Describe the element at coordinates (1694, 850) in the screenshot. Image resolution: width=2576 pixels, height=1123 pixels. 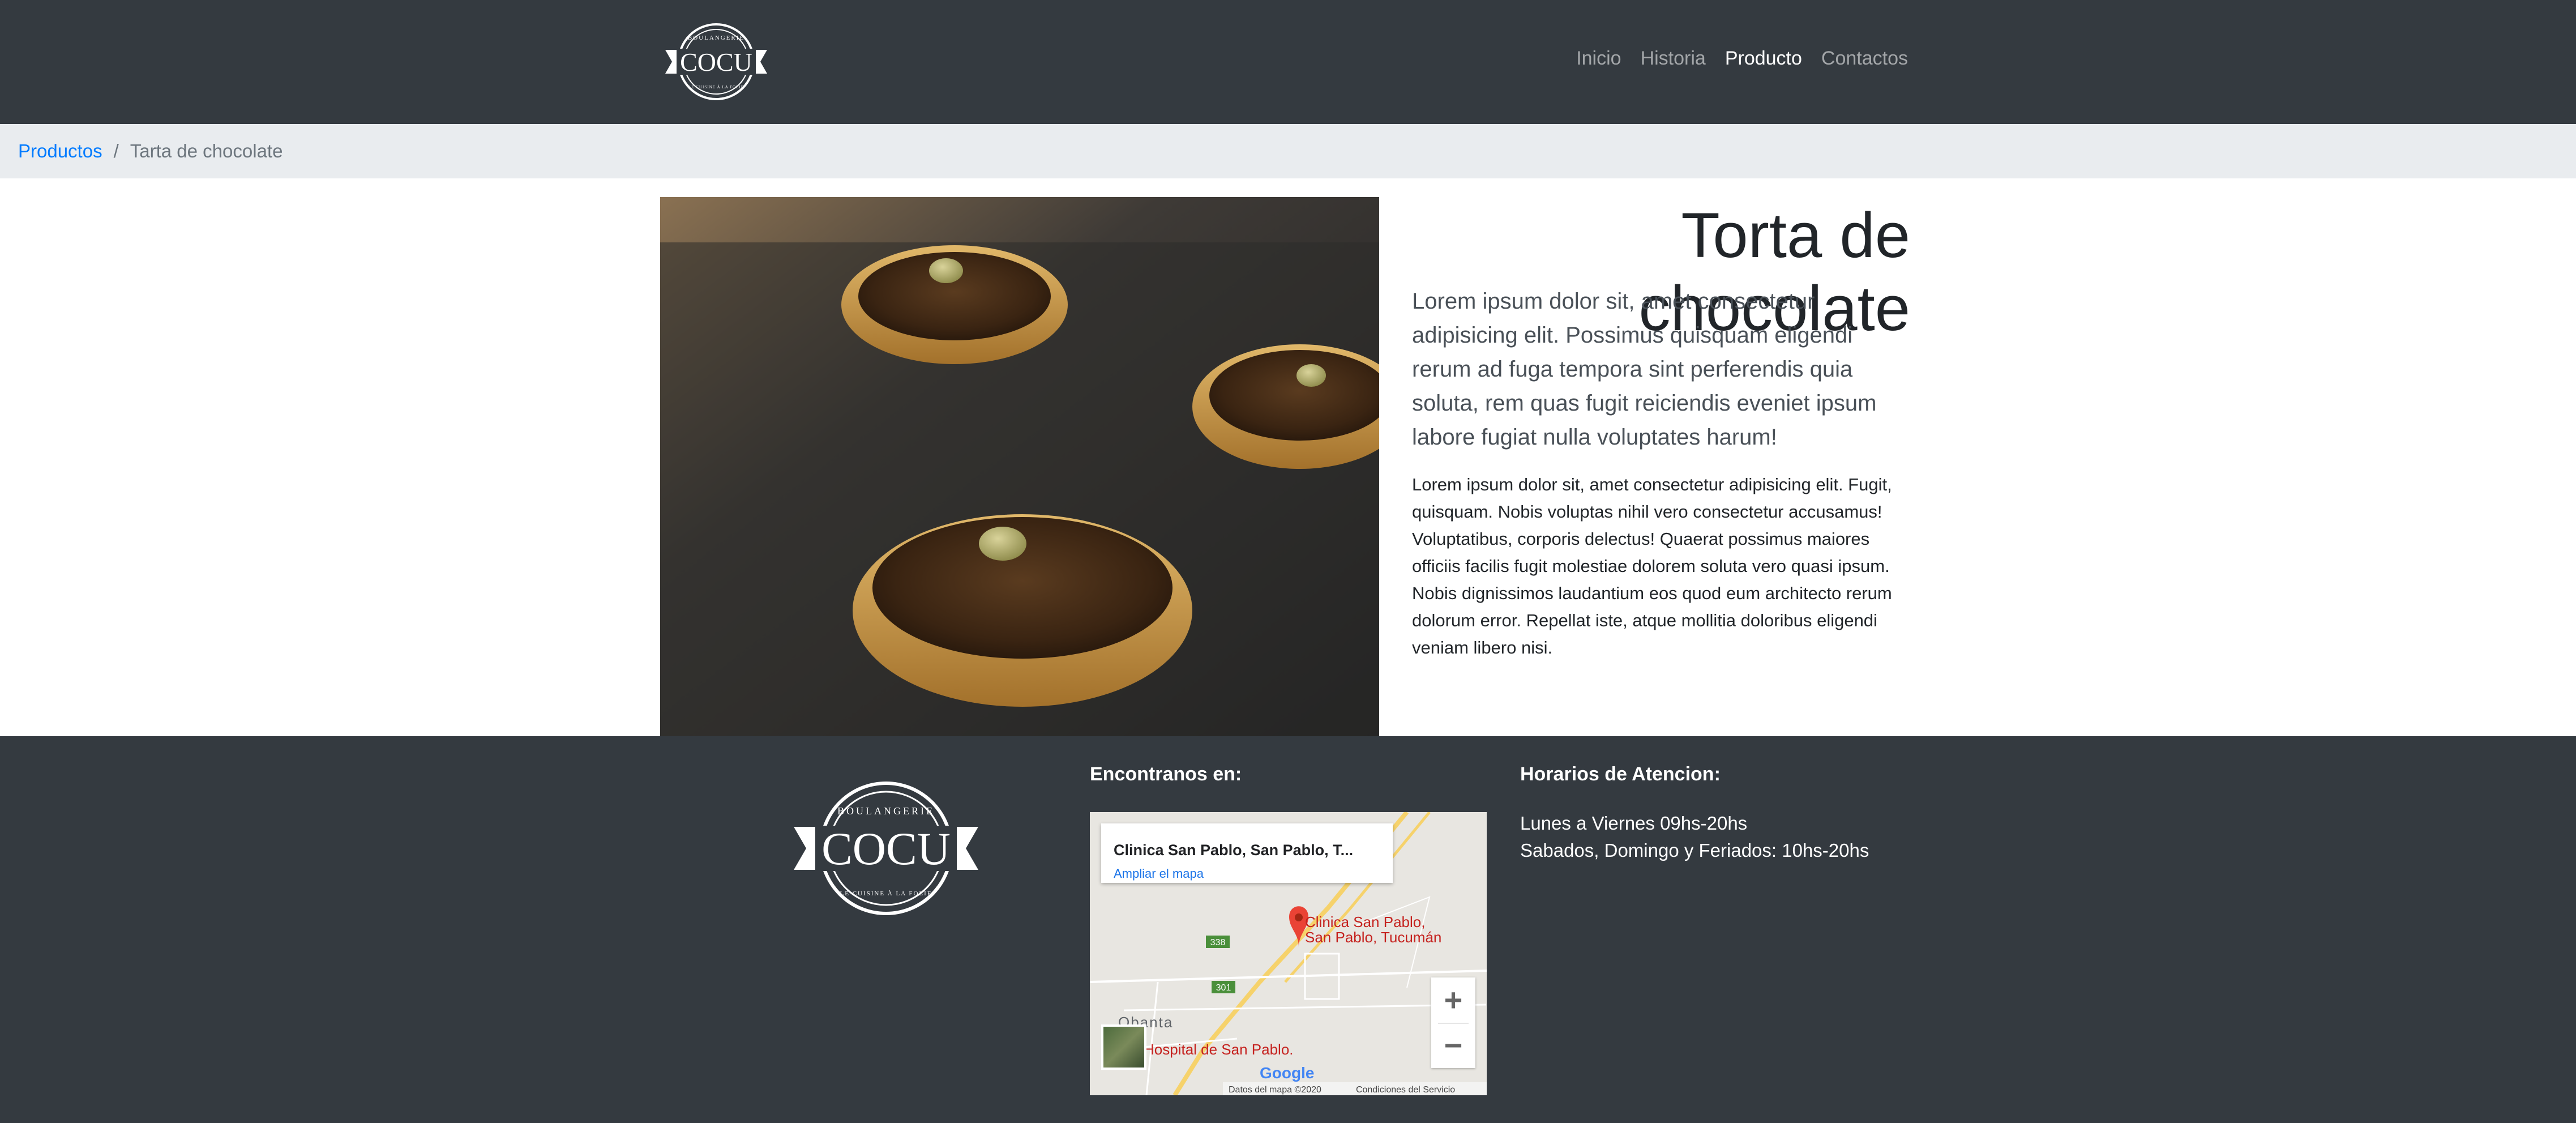
I see `hours-weekends: Sabados, Domingo y Feriados: 10hs-20hs` at that location.